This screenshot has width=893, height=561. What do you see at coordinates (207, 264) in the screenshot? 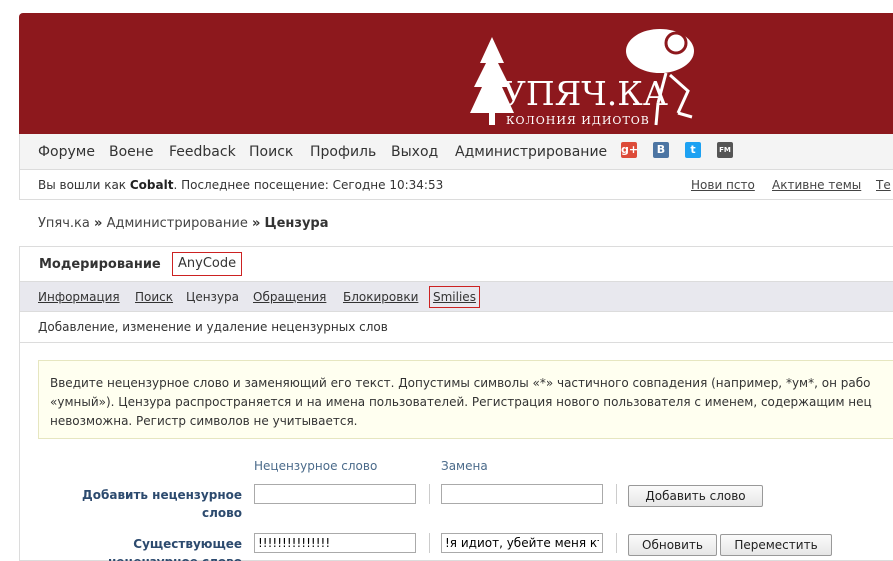
I see `anycode-tab: AnyCode` at bounding box center [207, 264].